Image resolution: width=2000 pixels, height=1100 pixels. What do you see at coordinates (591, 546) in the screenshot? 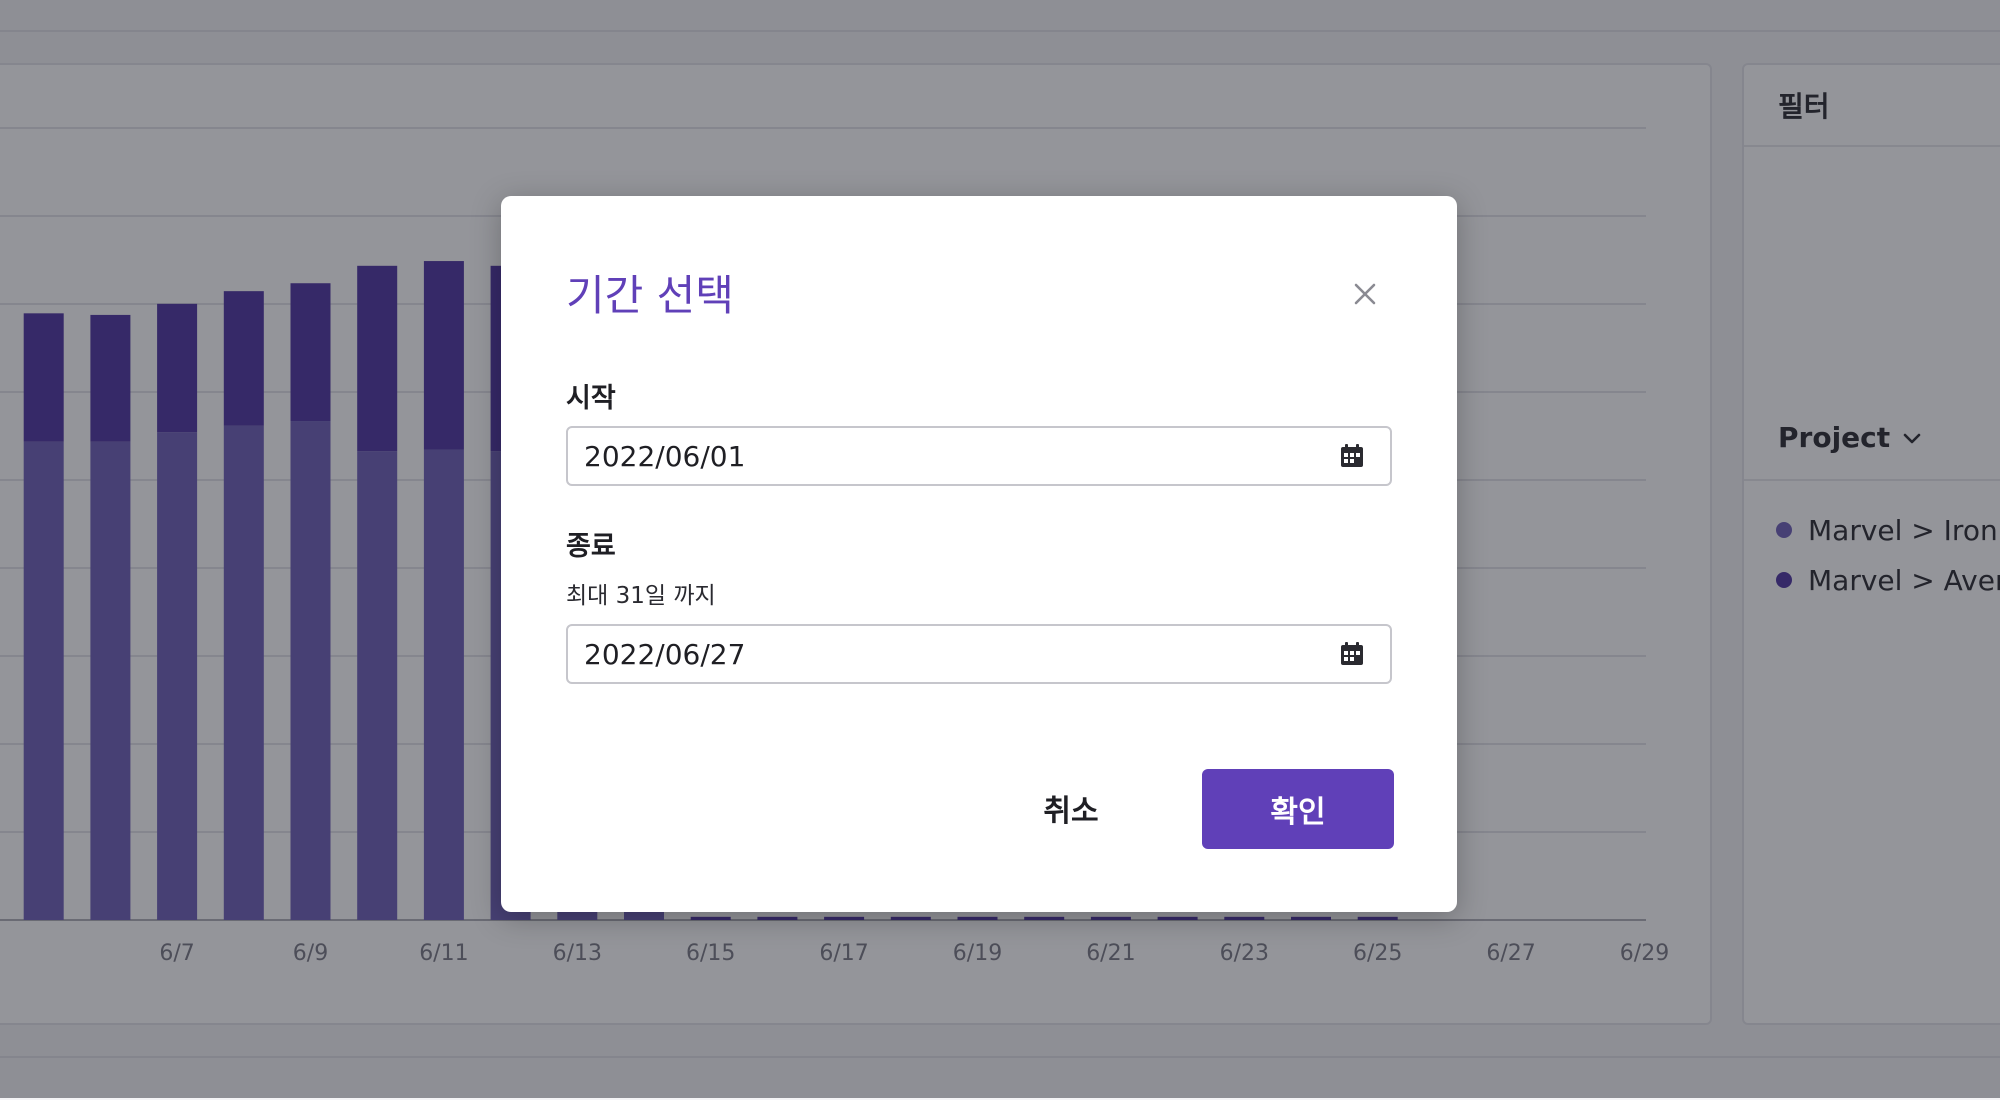
I see `end-label: 종료` at bounding box center [591, 546].